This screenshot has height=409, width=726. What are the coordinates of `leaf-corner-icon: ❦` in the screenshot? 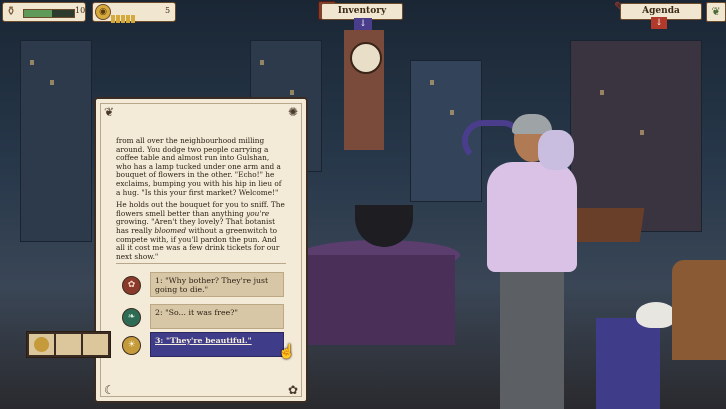 It's located at (109, 112).